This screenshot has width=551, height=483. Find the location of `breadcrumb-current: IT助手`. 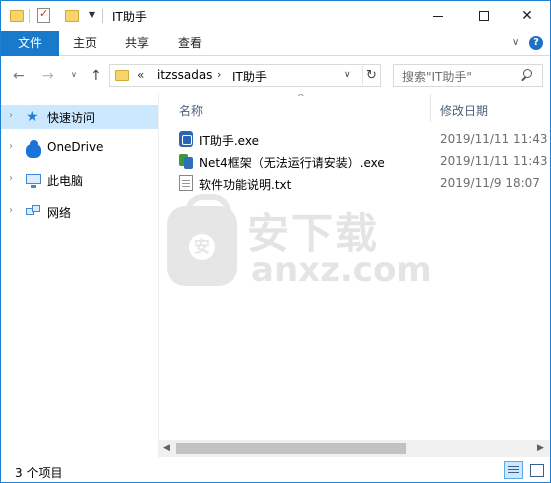

breadcrumb-current: IT助手 is located at coordinates (249, 76).